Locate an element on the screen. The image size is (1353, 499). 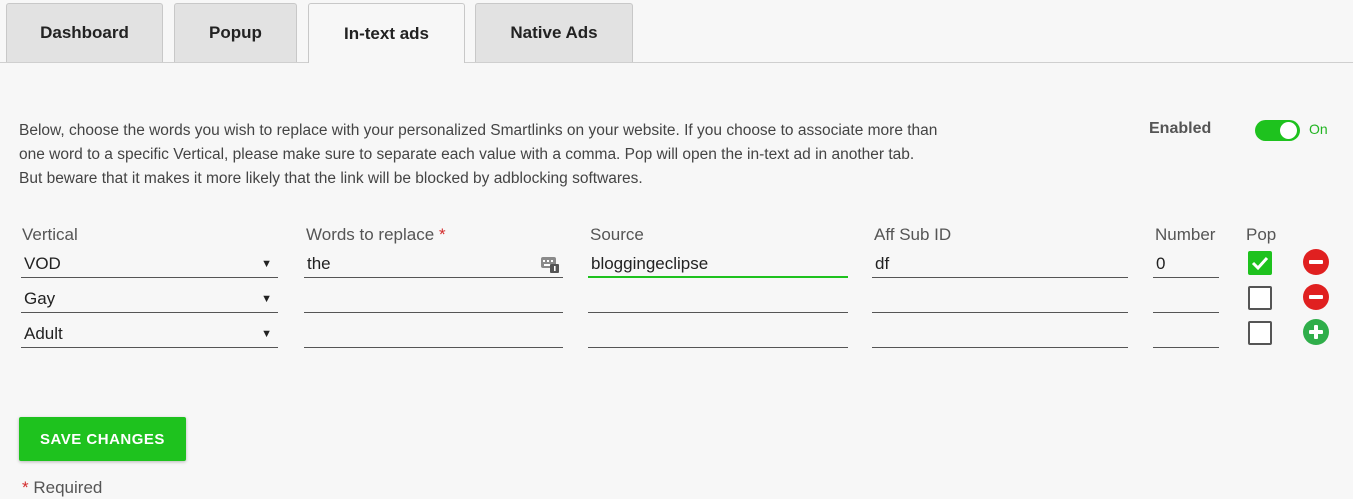
keyboard-icon is located at coordinates (550, 264).